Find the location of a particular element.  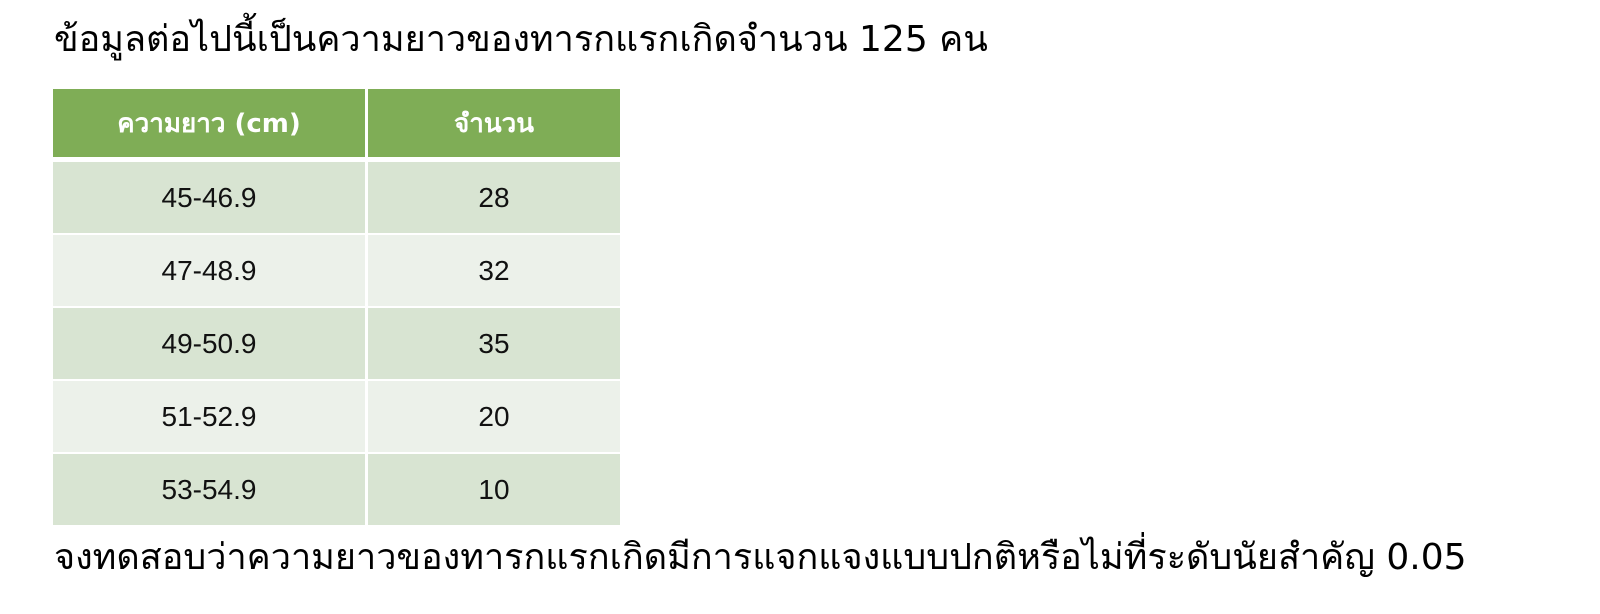

table-header-row: ความยาว (cm) จำนวน is located at coordinates (336, 125).